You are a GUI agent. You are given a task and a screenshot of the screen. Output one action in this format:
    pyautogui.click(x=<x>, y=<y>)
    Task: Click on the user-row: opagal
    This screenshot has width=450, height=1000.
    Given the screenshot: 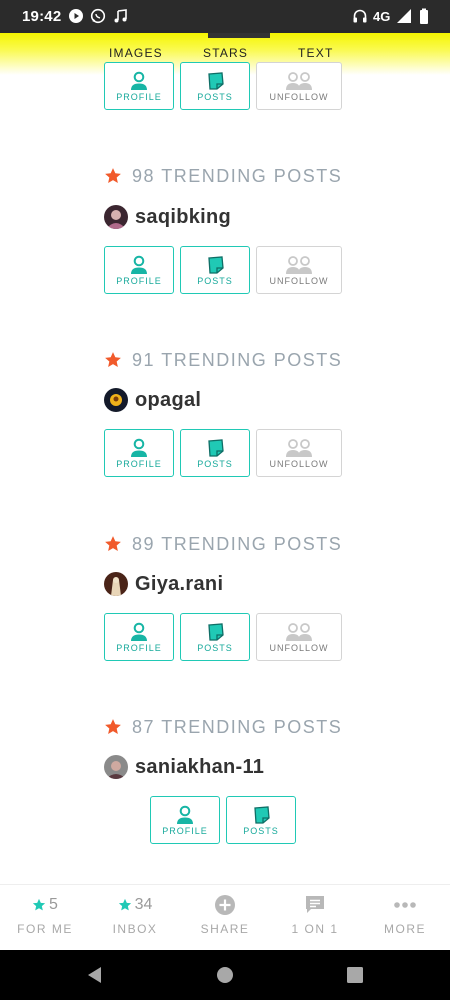 What is the action you would take?
    pyautogui.click(x=152, y=400)
    